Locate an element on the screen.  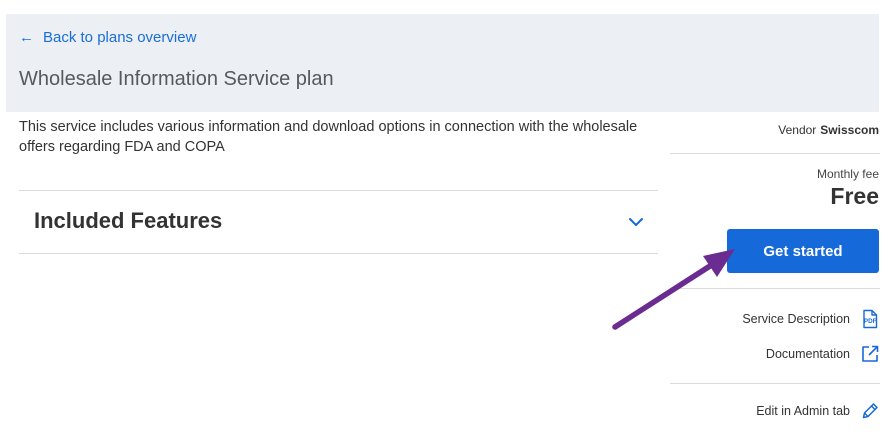
documentation-label: Documentation is located at coordinates (807, 354).